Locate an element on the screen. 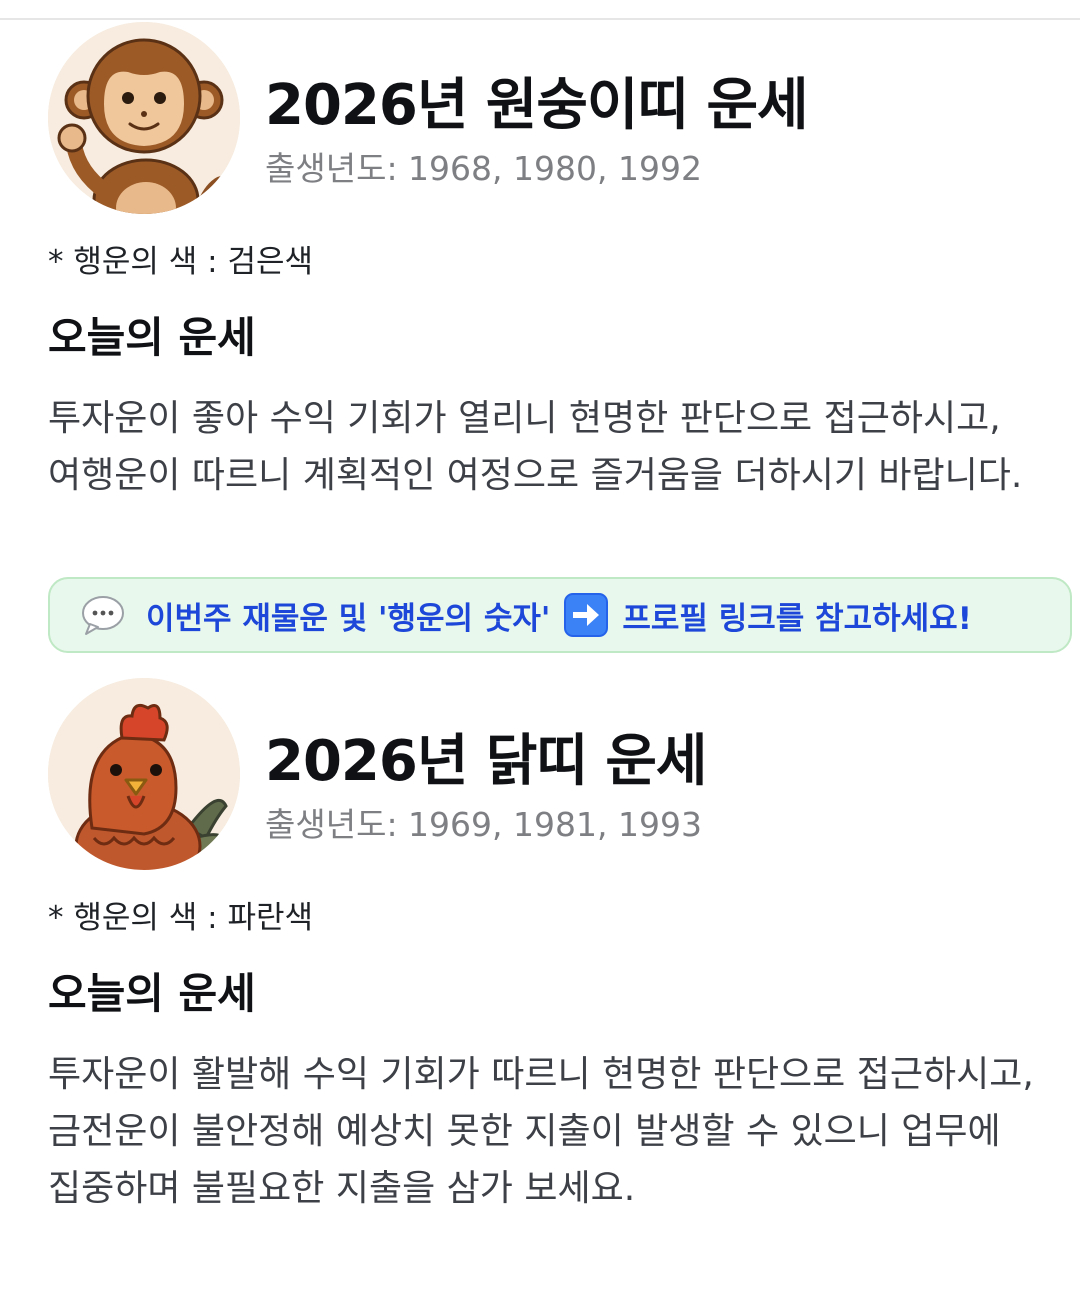 Image resolution: width=1080 pixels, height=1300 pixels. top-divider is located at coordinates (540, 19).